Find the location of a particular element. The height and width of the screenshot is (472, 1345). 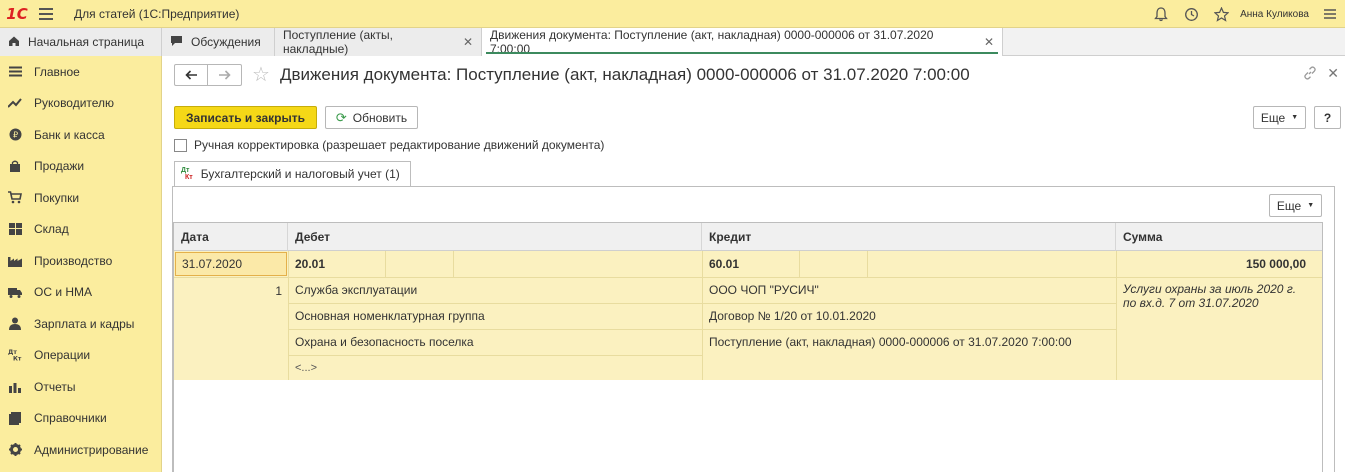

navigation-buttons is located at coordinates (208, 75).